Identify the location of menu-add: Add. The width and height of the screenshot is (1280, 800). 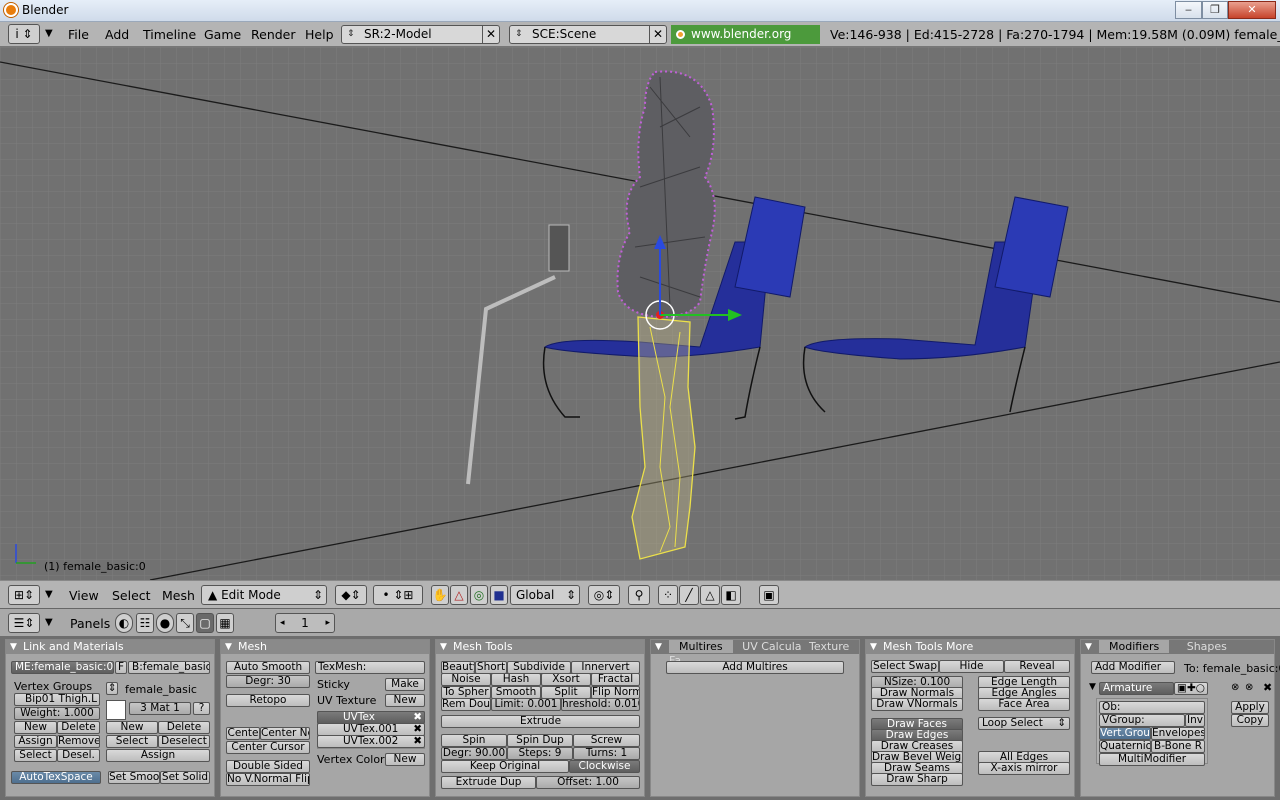
(117, 34).